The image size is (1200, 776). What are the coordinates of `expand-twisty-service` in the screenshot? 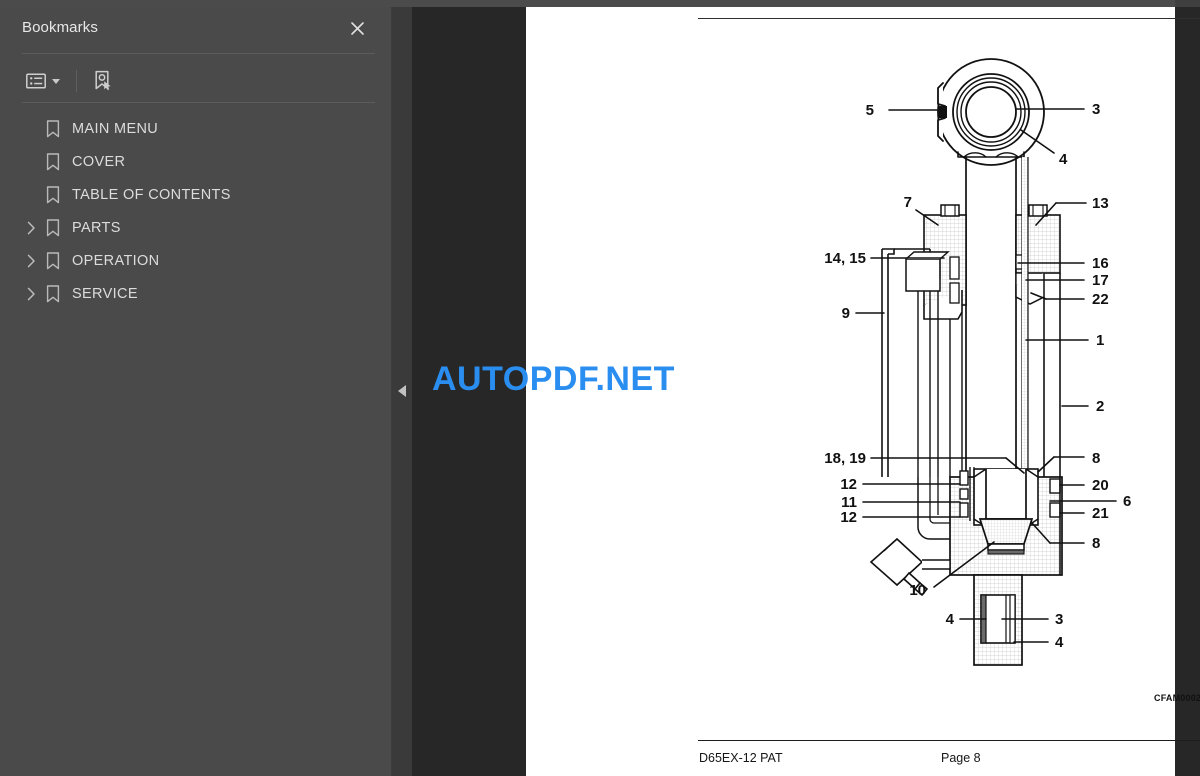 It's located at (31, 294).